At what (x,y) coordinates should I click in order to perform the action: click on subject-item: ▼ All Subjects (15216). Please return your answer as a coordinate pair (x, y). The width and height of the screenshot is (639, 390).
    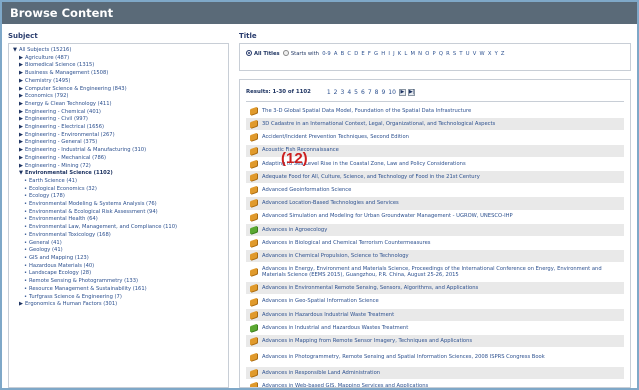
    Looking at the image, I should click on (118, 51).